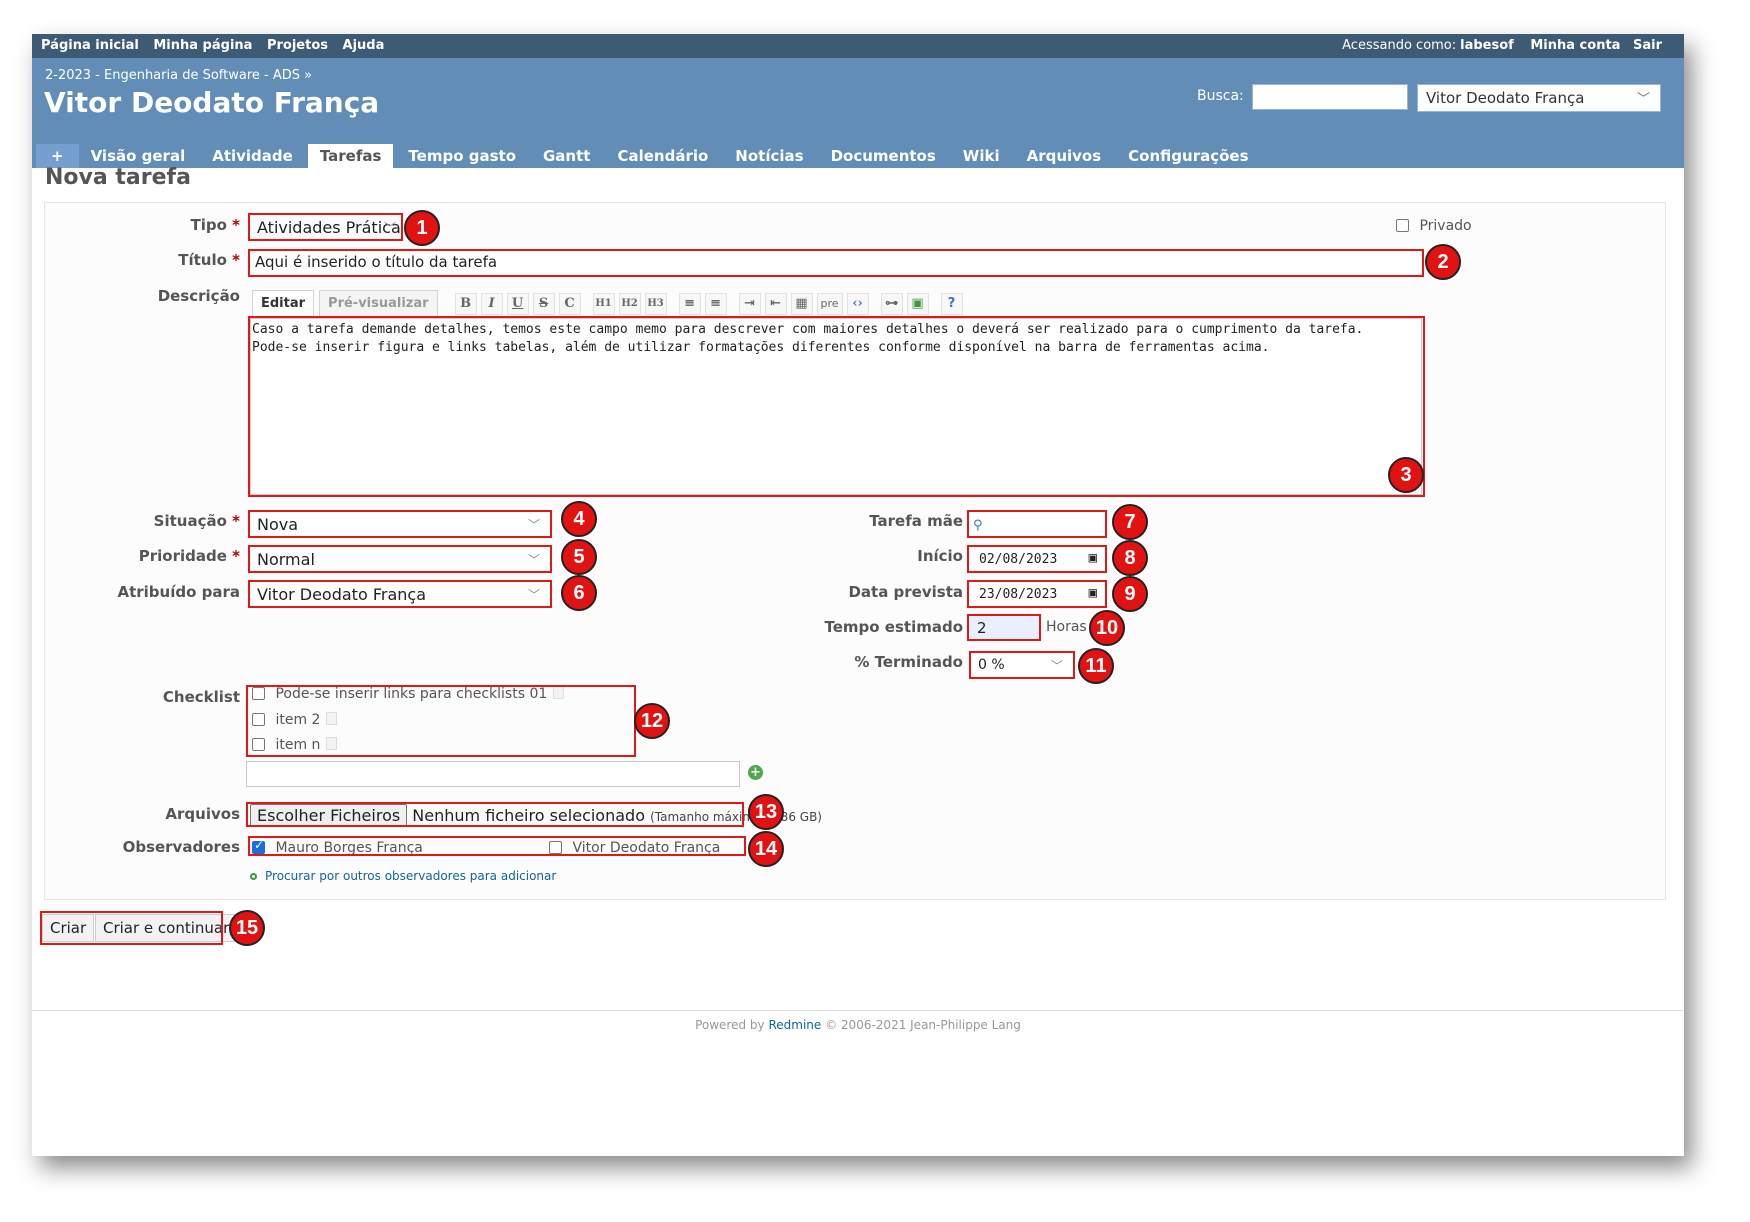 The width and height of the screenshot is (1750, 1222). What do you see at coordinates (569, 303) in the screenshot?
I see `inline-code-button: C` at bounding box center [569, 303].